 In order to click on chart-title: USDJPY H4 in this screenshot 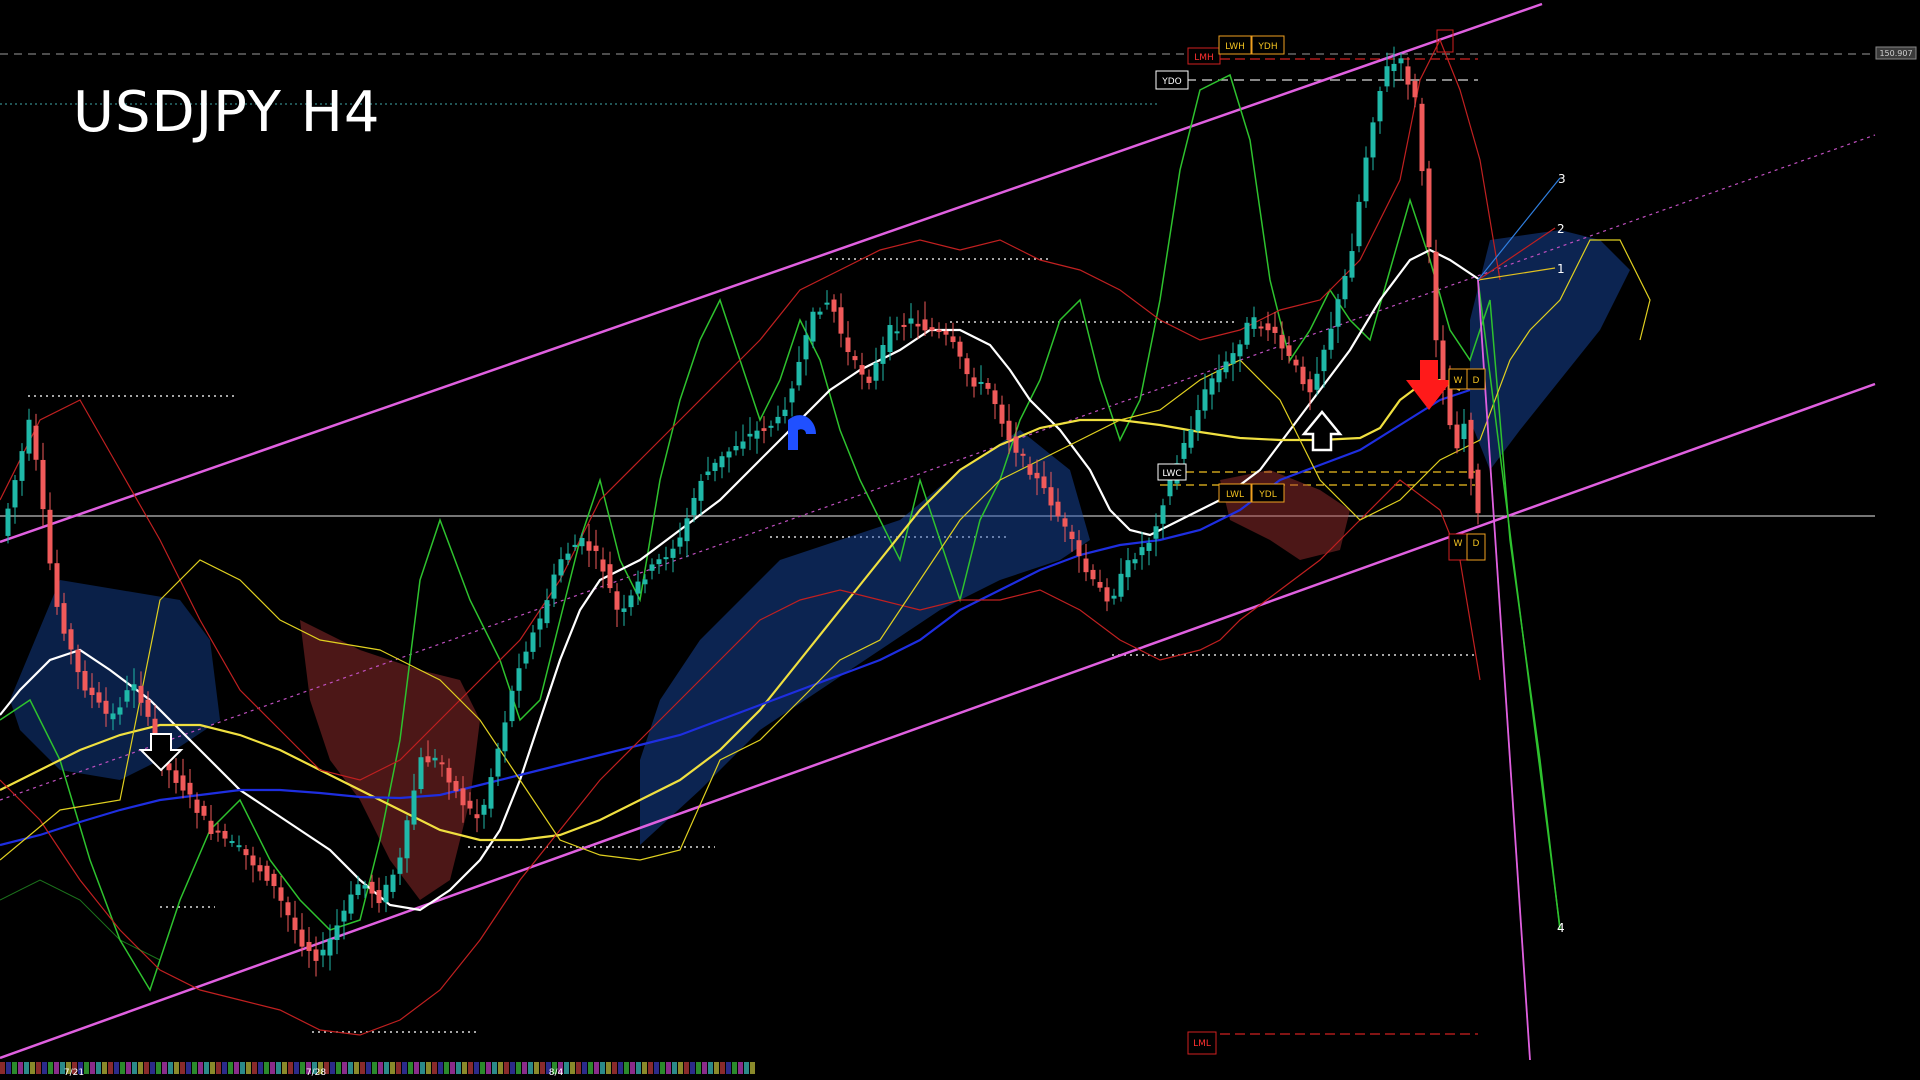, I will do `click(227, 112)`.